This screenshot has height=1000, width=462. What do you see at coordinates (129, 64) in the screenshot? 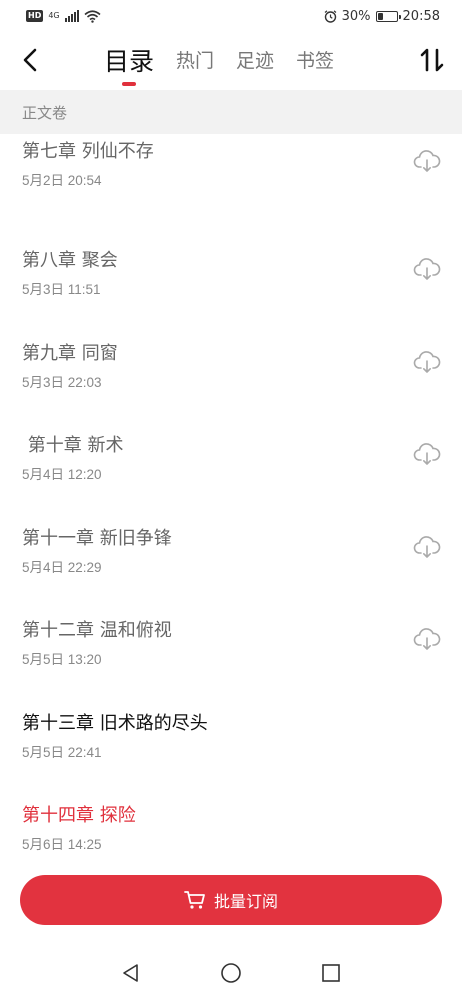
I see `tab-catalog: 目录` at bounding box center [129, 64].